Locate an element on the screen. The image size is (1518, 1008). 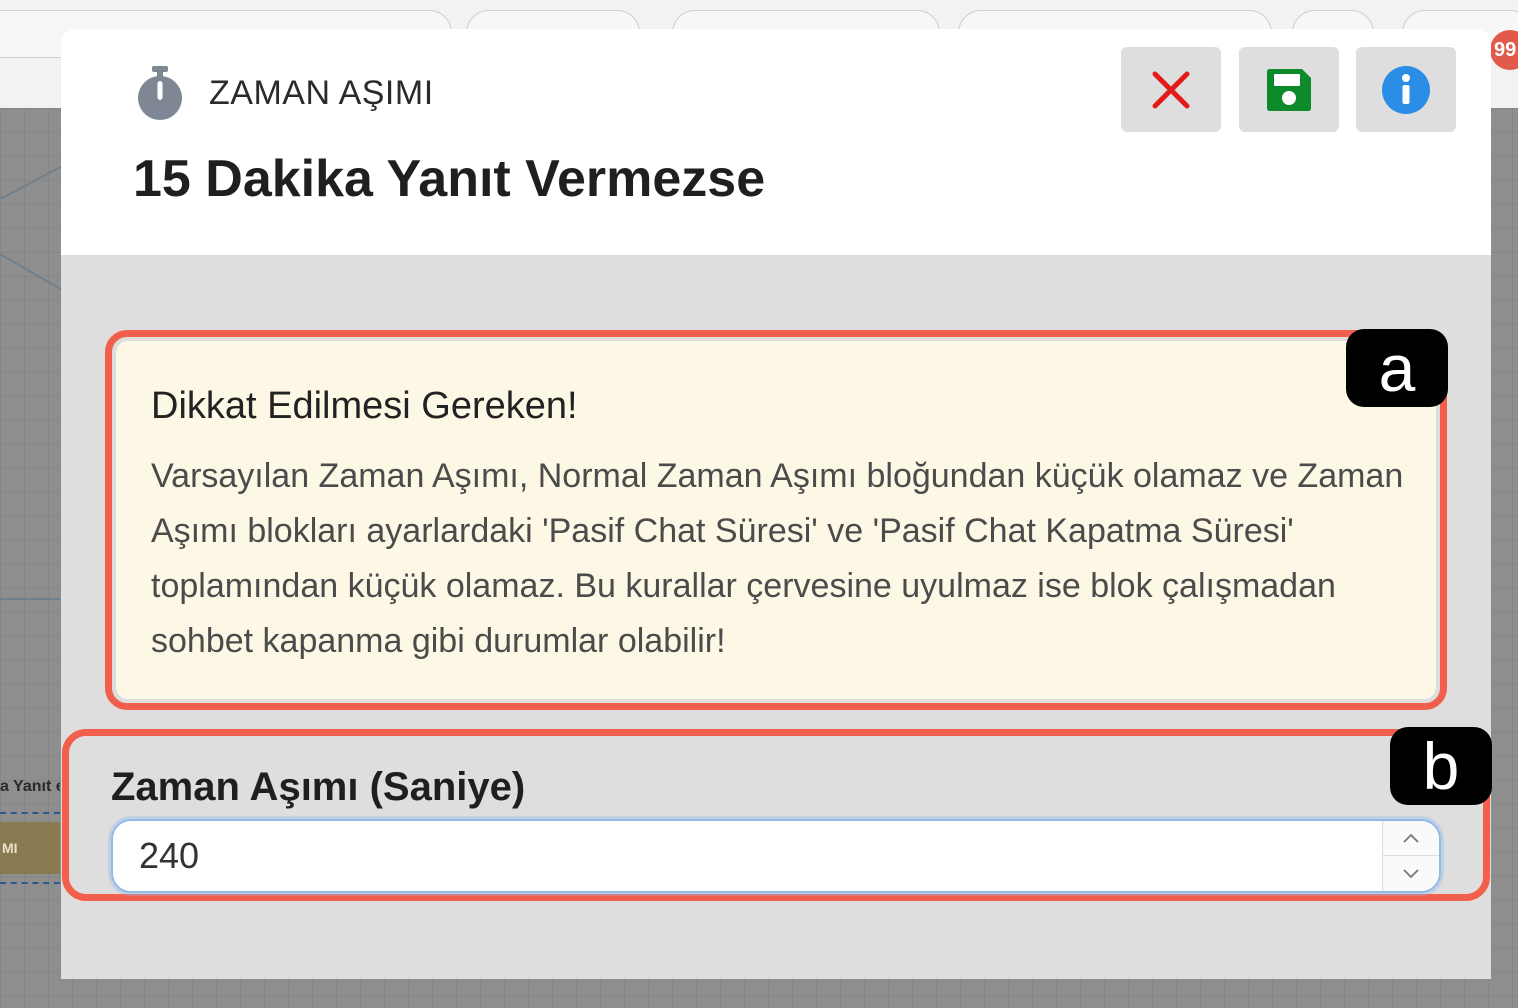
chevron-down-icon is located at coordinates (1411, 873).